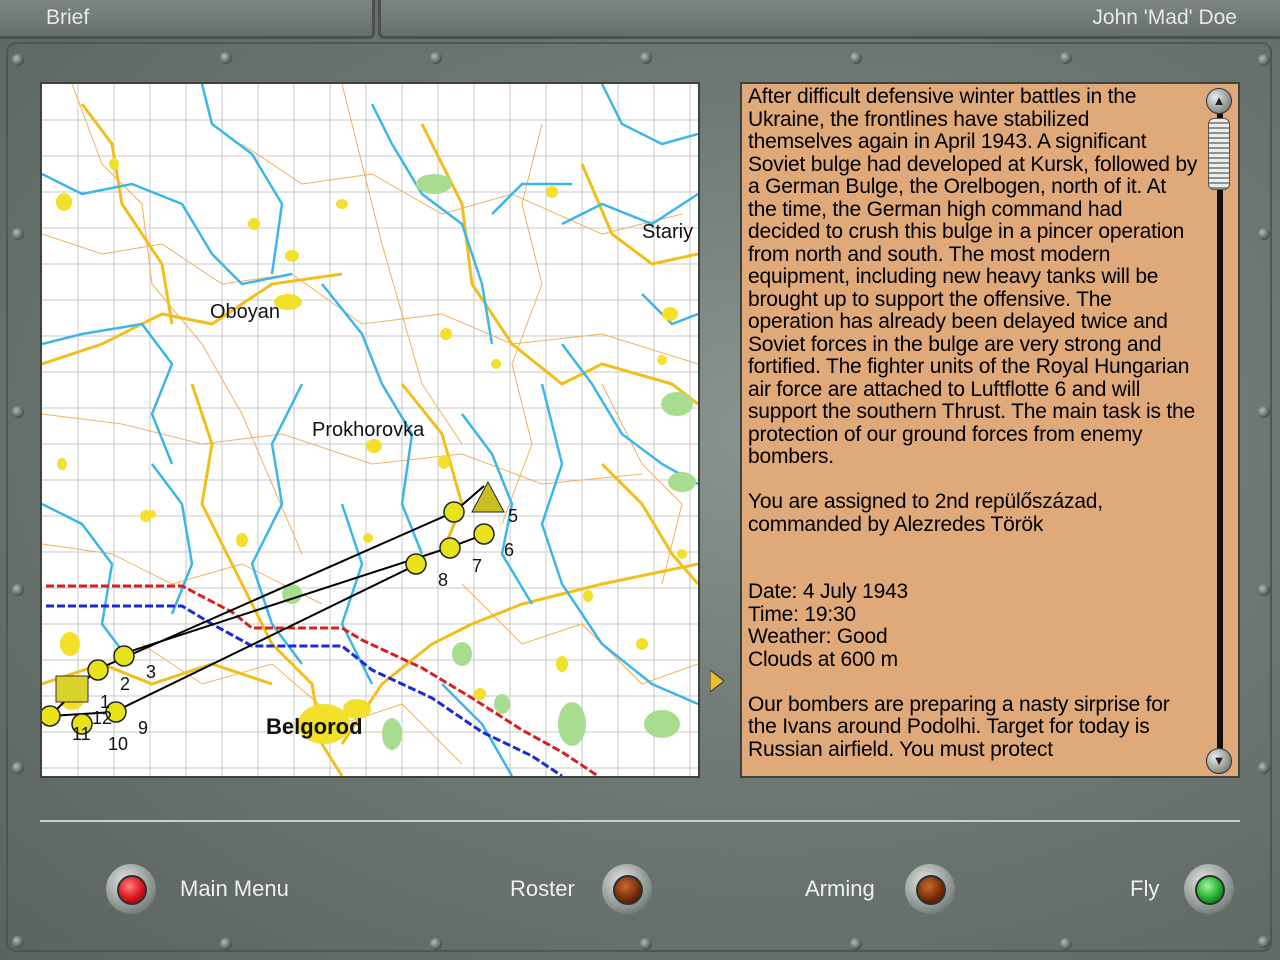 This screenshot has height=960, width=1280. What do you see at coordinates (829, 19) in the screenshot?
I see `pilot-tab: John 'Mad' Doe` at bounding box center [829, 19].